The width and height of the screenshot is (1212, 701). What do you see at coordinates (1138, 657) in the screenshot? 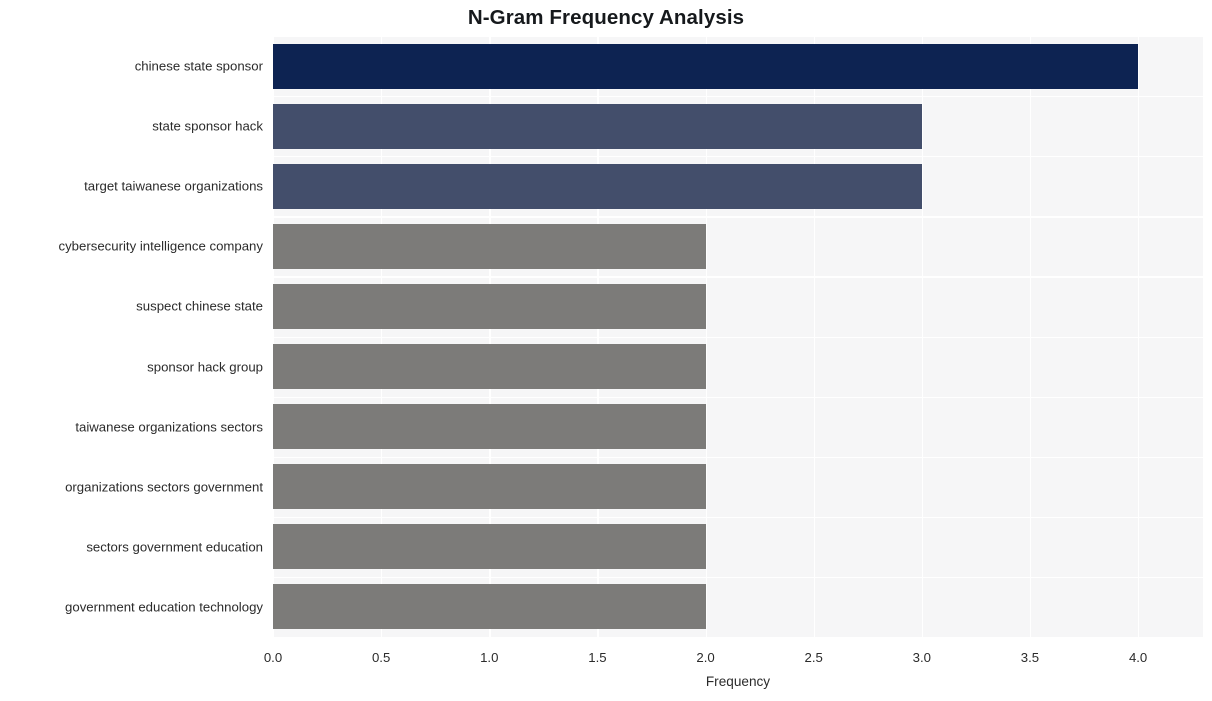
I see `x-tick-label: 4.0` at bounding box center [1138, 657].